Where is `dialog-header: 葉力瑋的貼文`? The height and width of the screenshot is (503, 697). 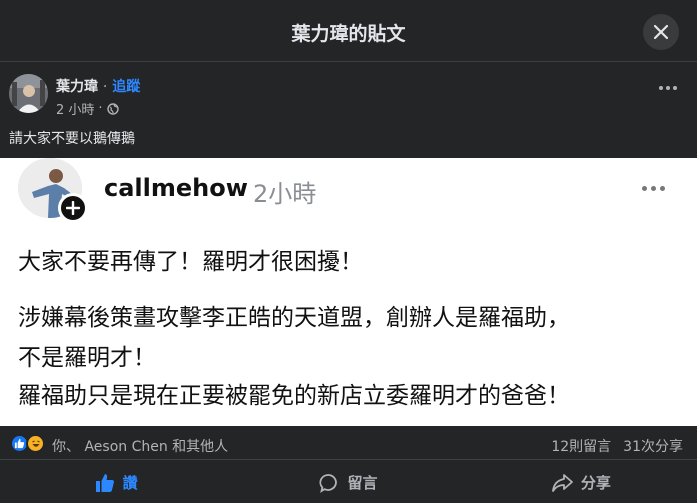 dialog-header: 葉力瑋的貼文 is located at coordinates (348, 31).